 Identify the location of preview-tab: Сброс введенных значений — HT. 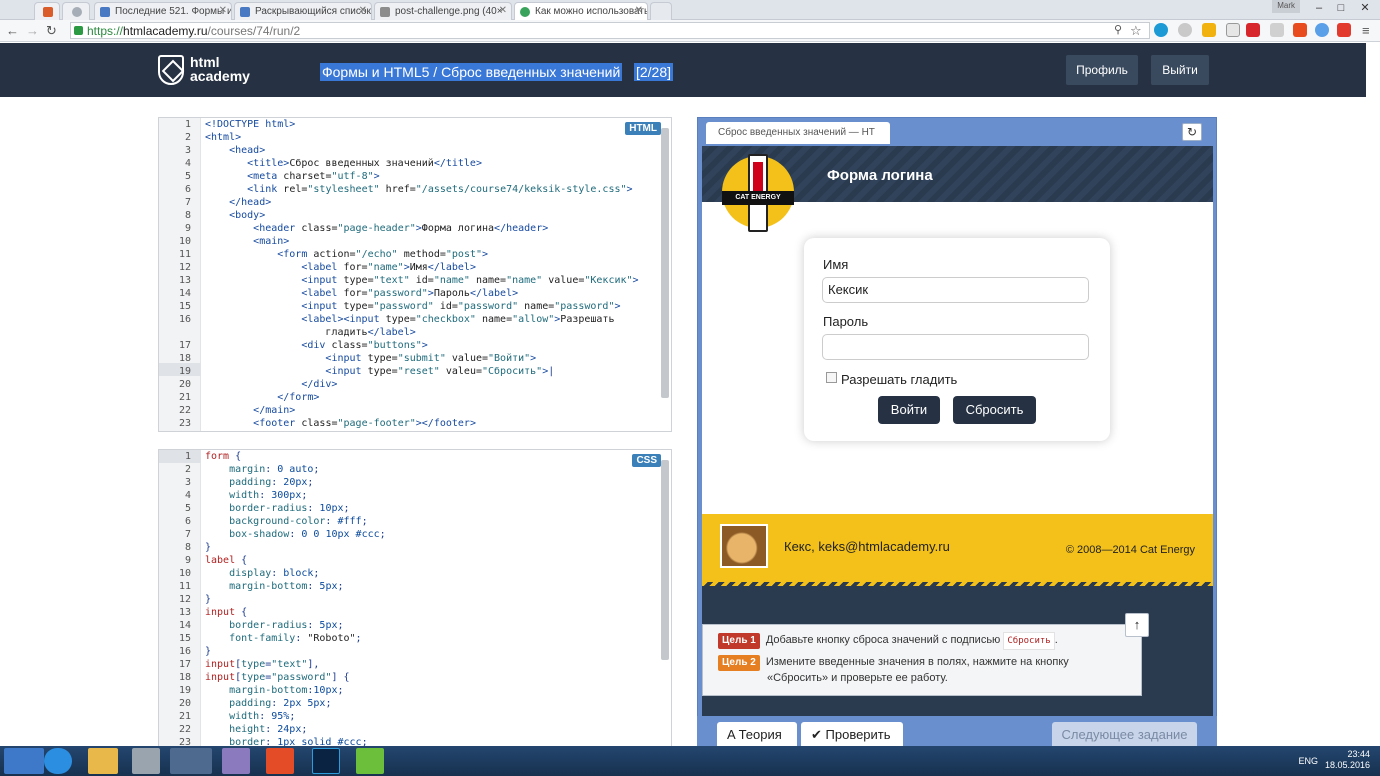
(798, 133).